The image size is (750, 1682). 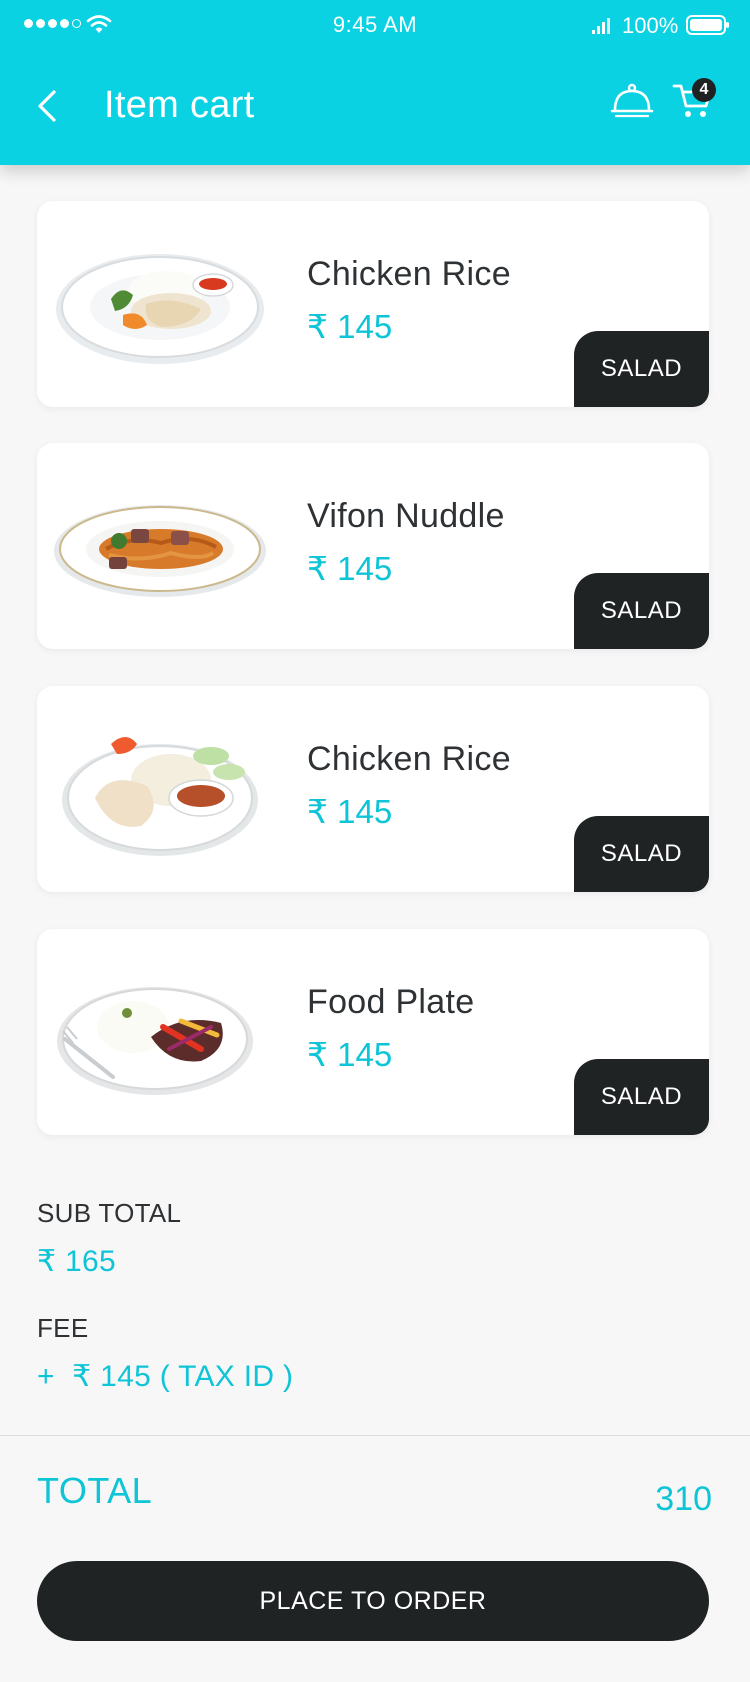 What do you see at coordinates (95, 1490) in the screenshot?
I see `total-label: TOTAL` at bounding box center [95, 1490].